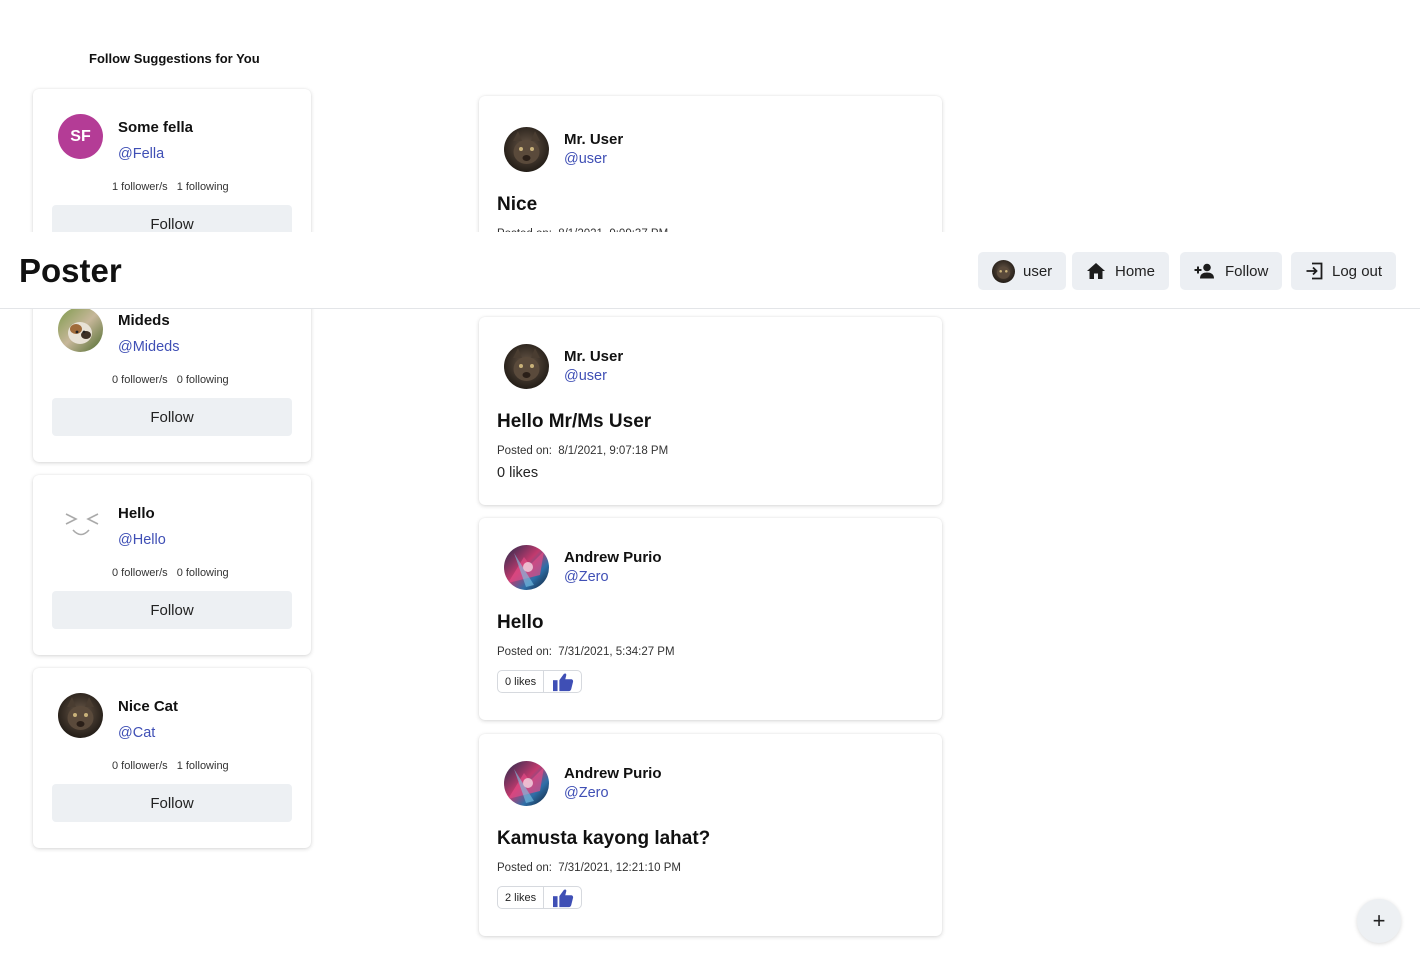 This screenshot has height=962, width=1420. I want to click on like-group: 0 likes, so click(540, 681).